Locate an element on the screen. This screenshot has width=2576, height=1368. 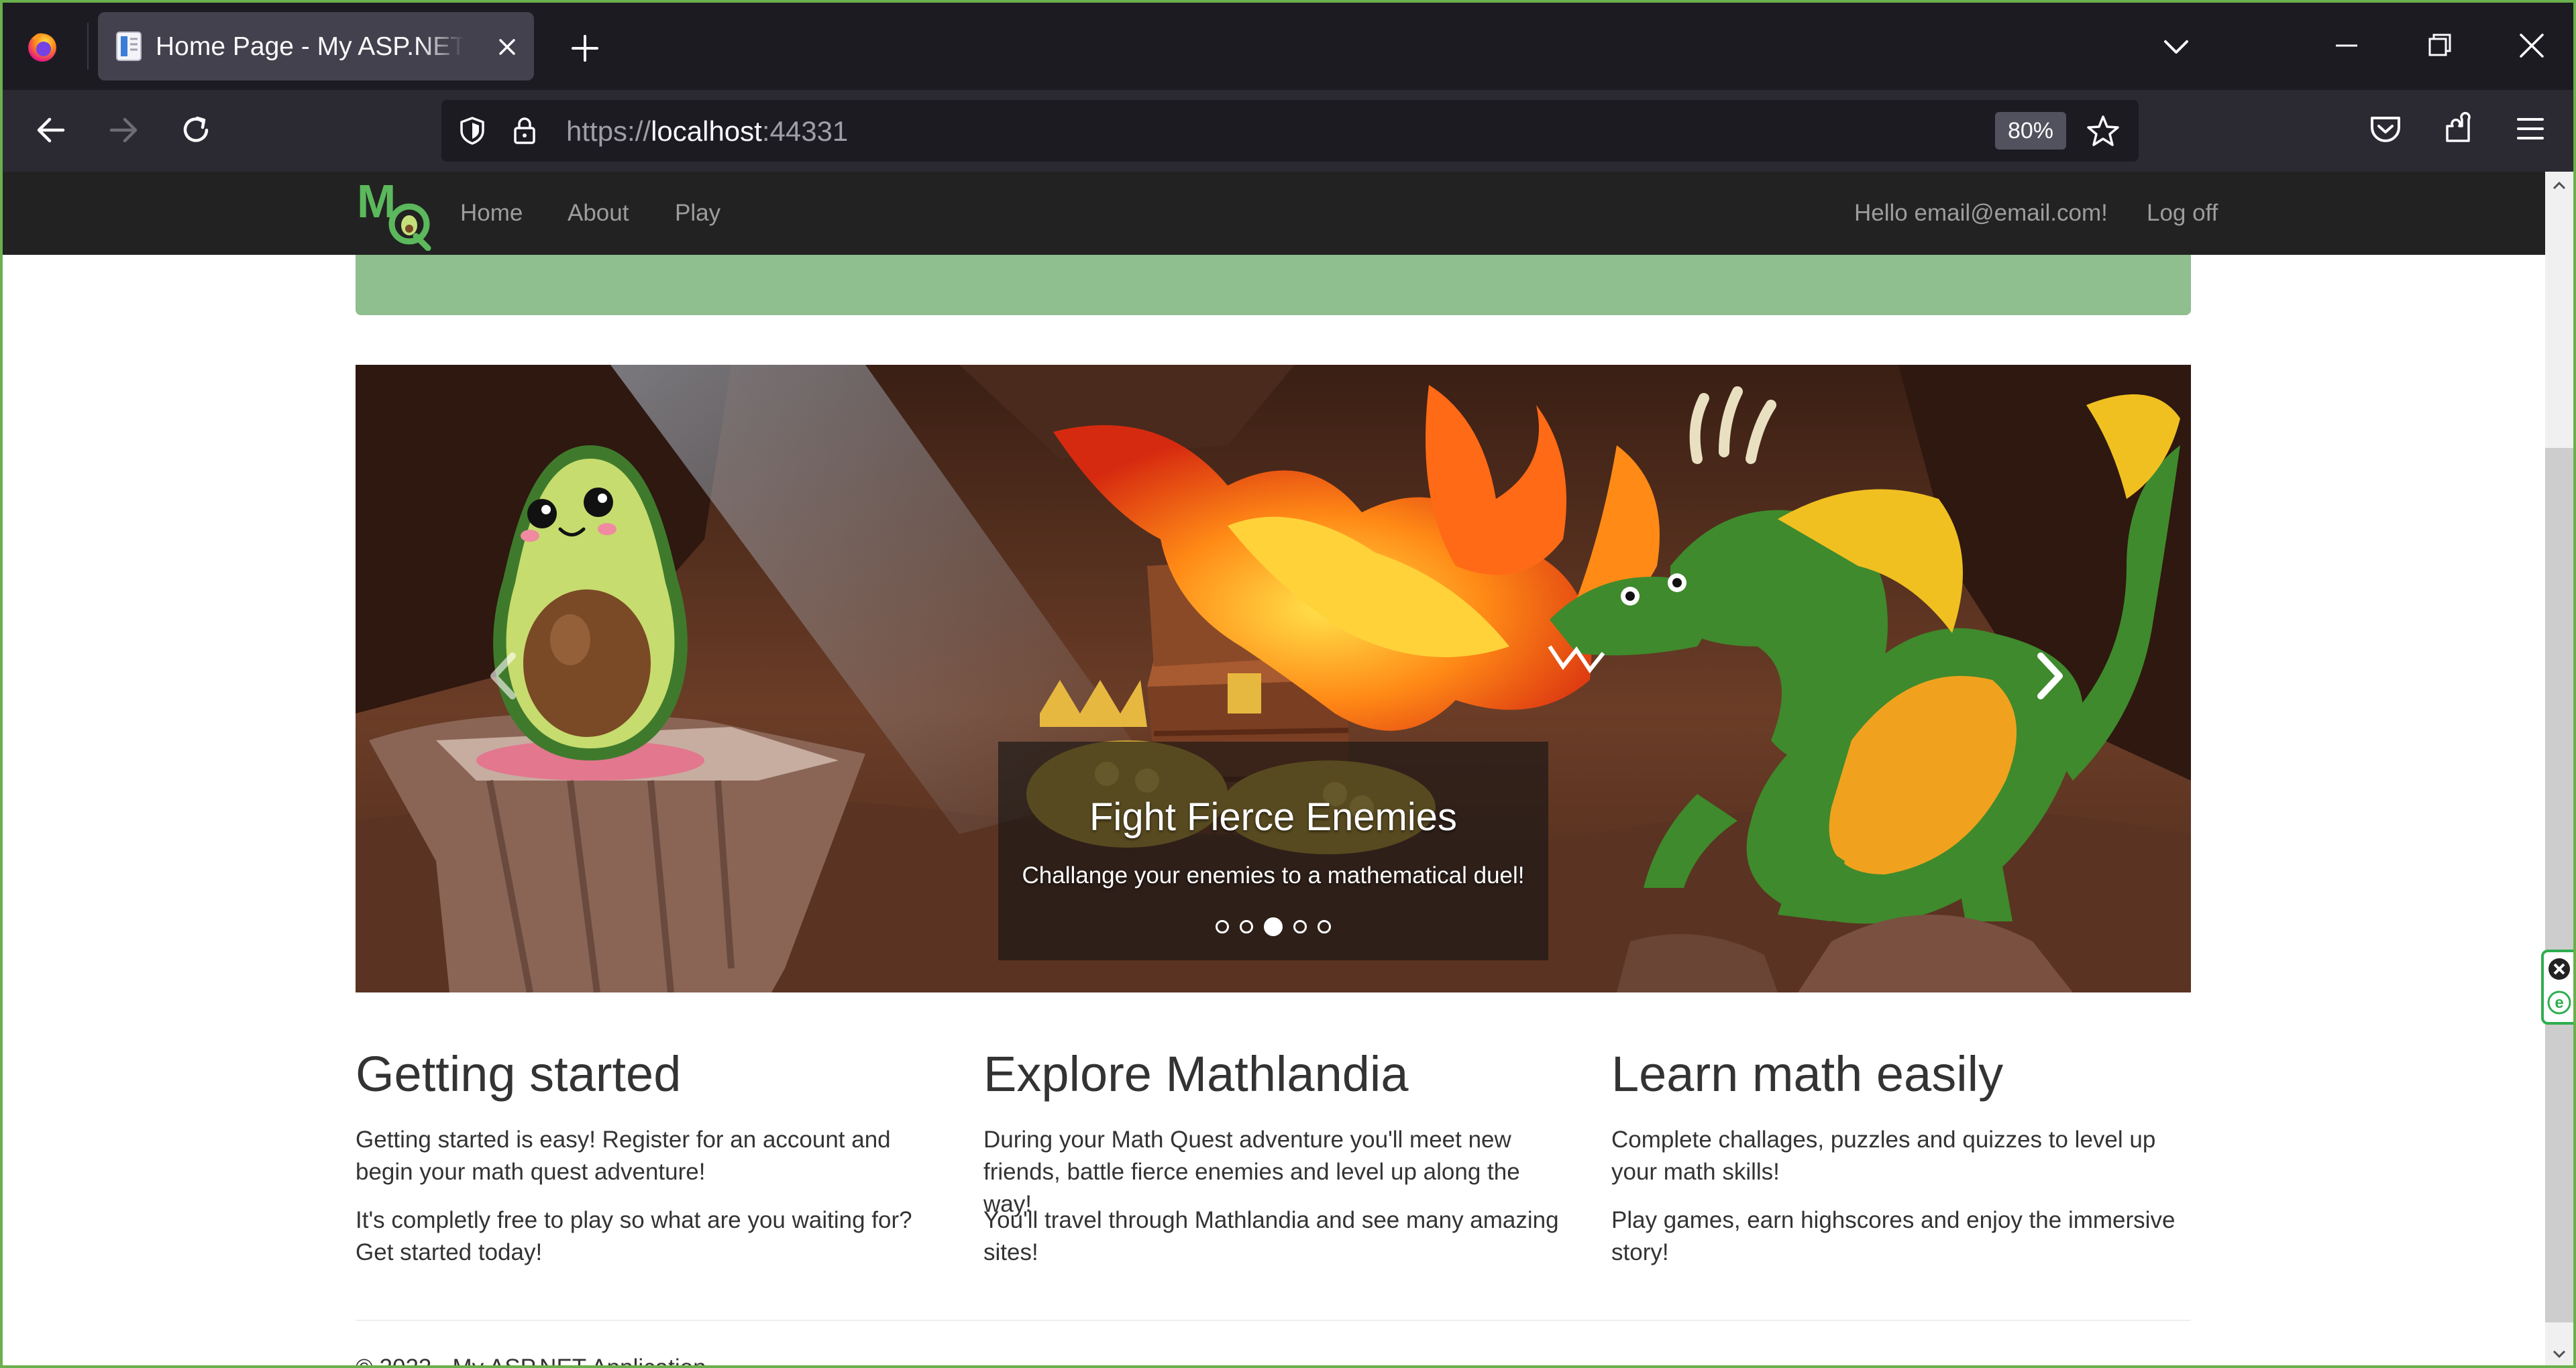
zoom-level-button: 80% is located at coordinates (2030, 131).